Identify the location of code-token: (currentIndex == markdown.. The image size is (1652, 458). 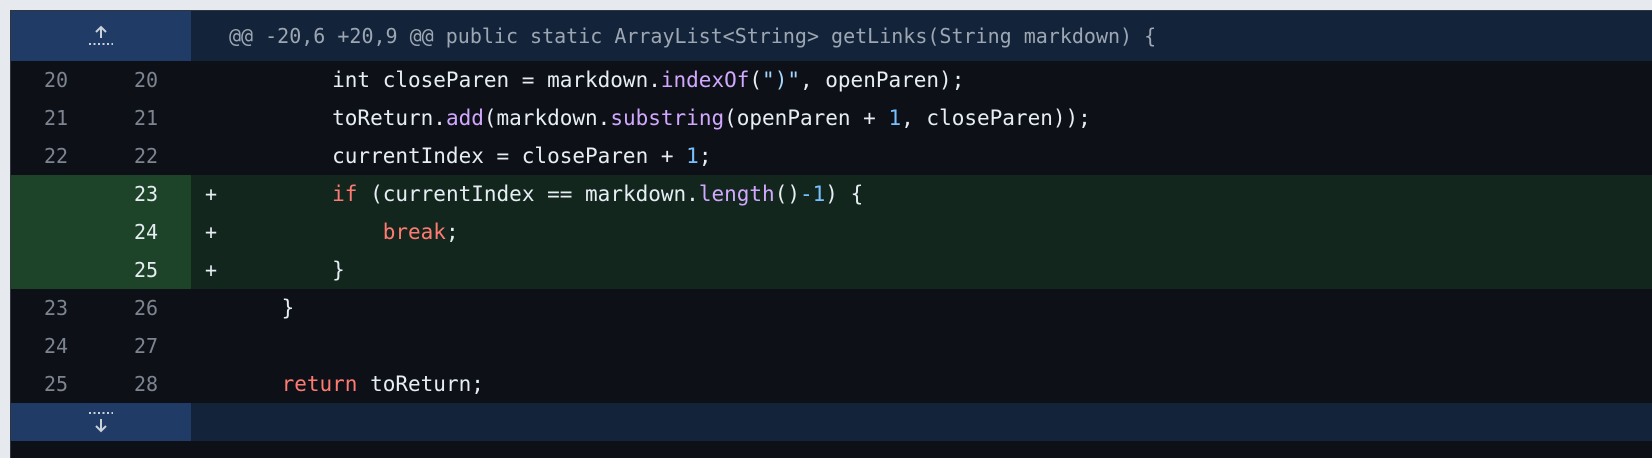
(528, 194).